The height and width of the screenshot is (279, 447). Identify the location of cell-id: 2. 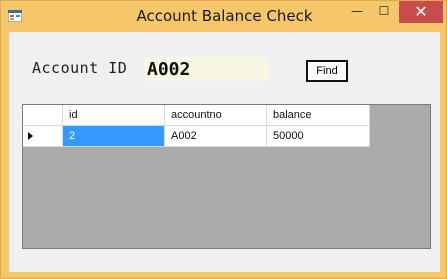
(114, 136).